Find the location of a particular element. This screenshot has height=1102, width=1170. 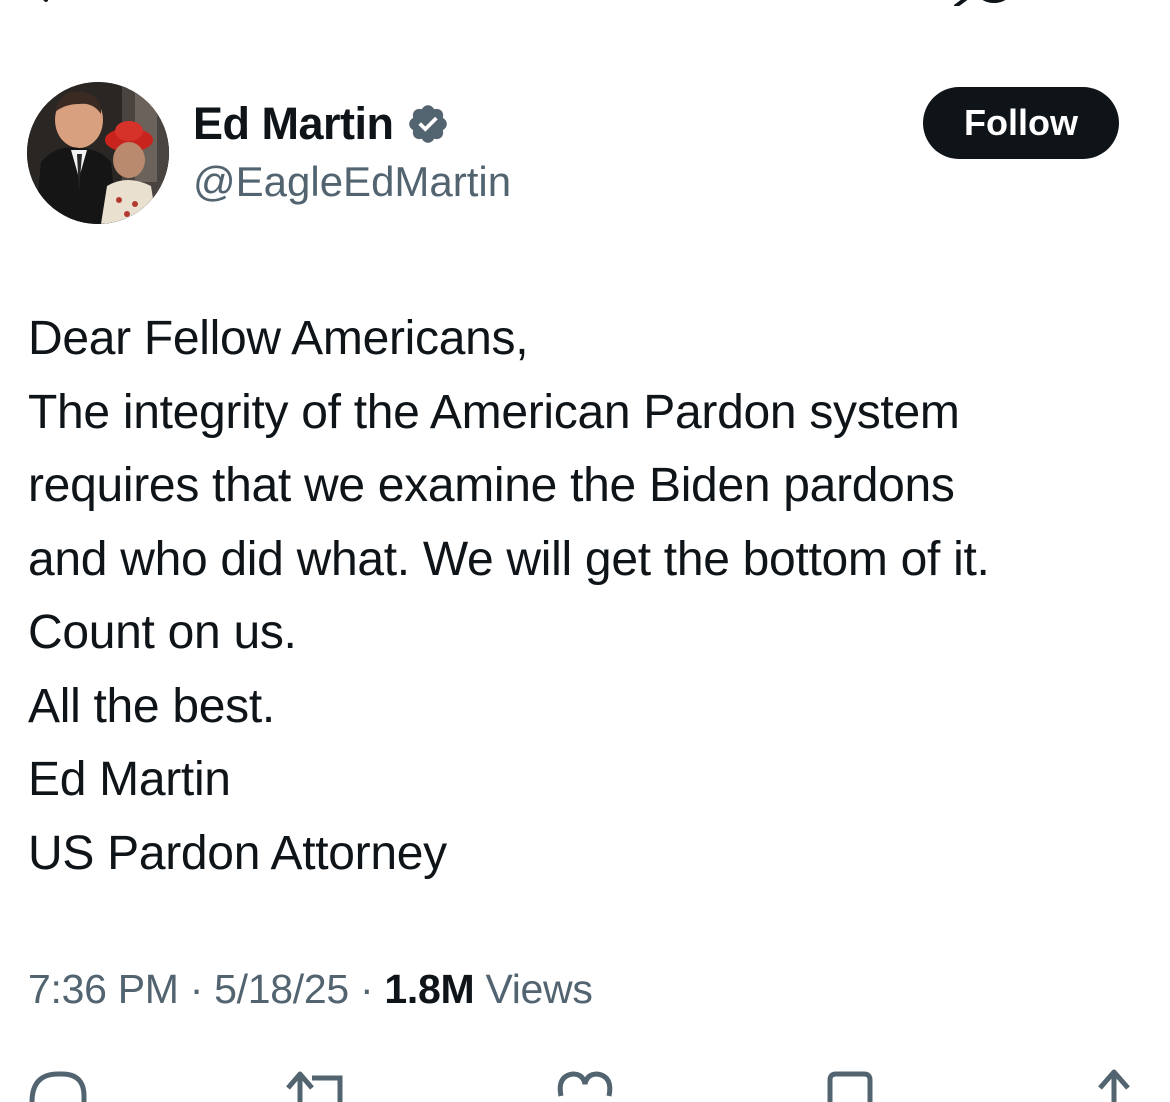

bookmark-icon is located at coordinates (850, 1086).